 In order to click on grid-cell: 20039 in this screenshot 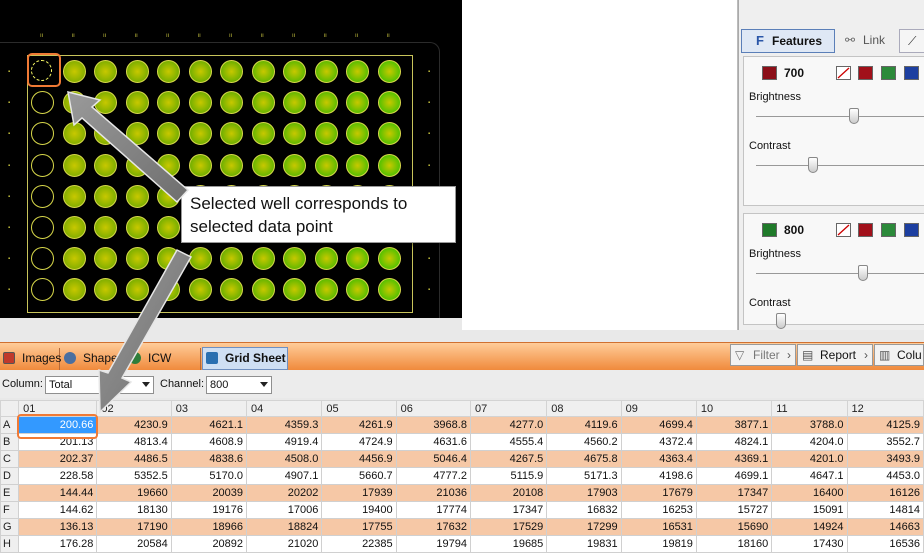, I will do `click(209, 493)`.